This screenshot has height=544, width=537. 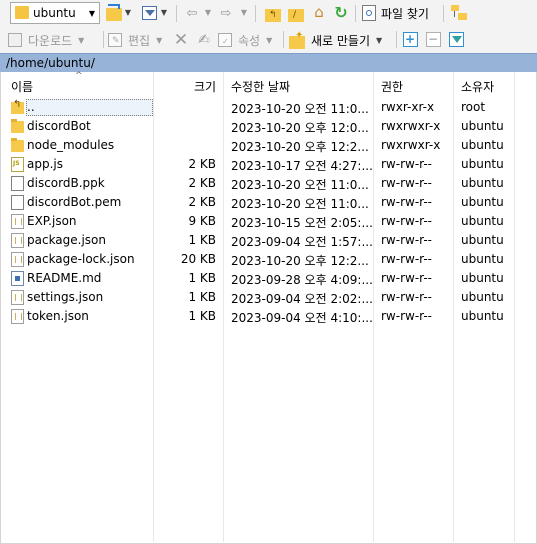 I want to click on file-name: node_modules, so click(x=71, y=145).